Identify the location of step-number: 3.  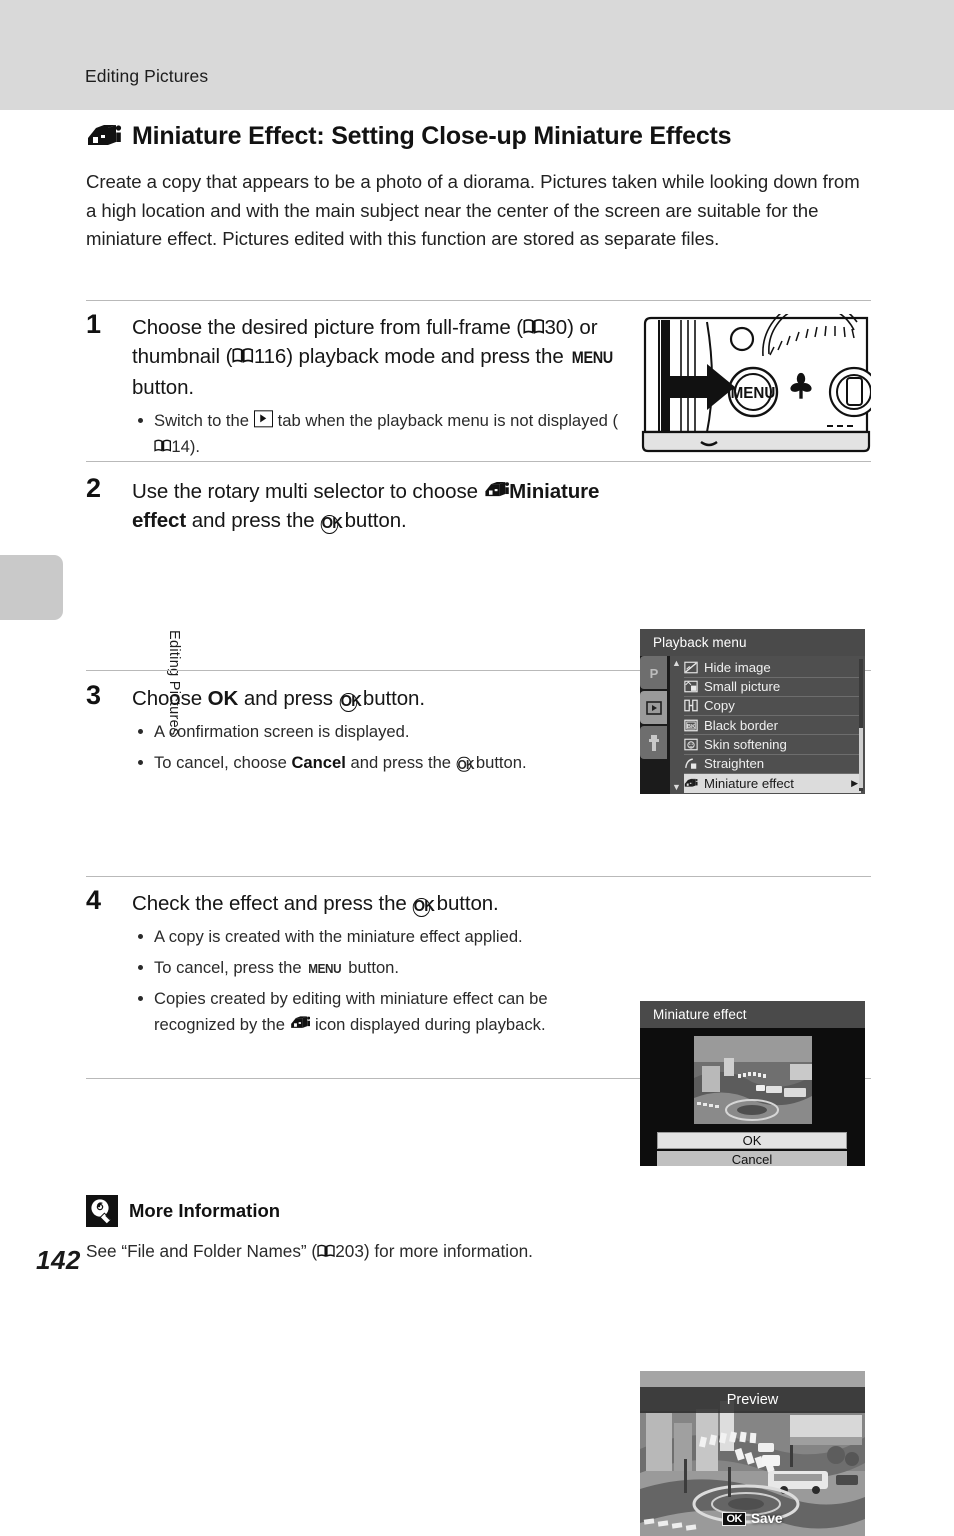
(94, 695).